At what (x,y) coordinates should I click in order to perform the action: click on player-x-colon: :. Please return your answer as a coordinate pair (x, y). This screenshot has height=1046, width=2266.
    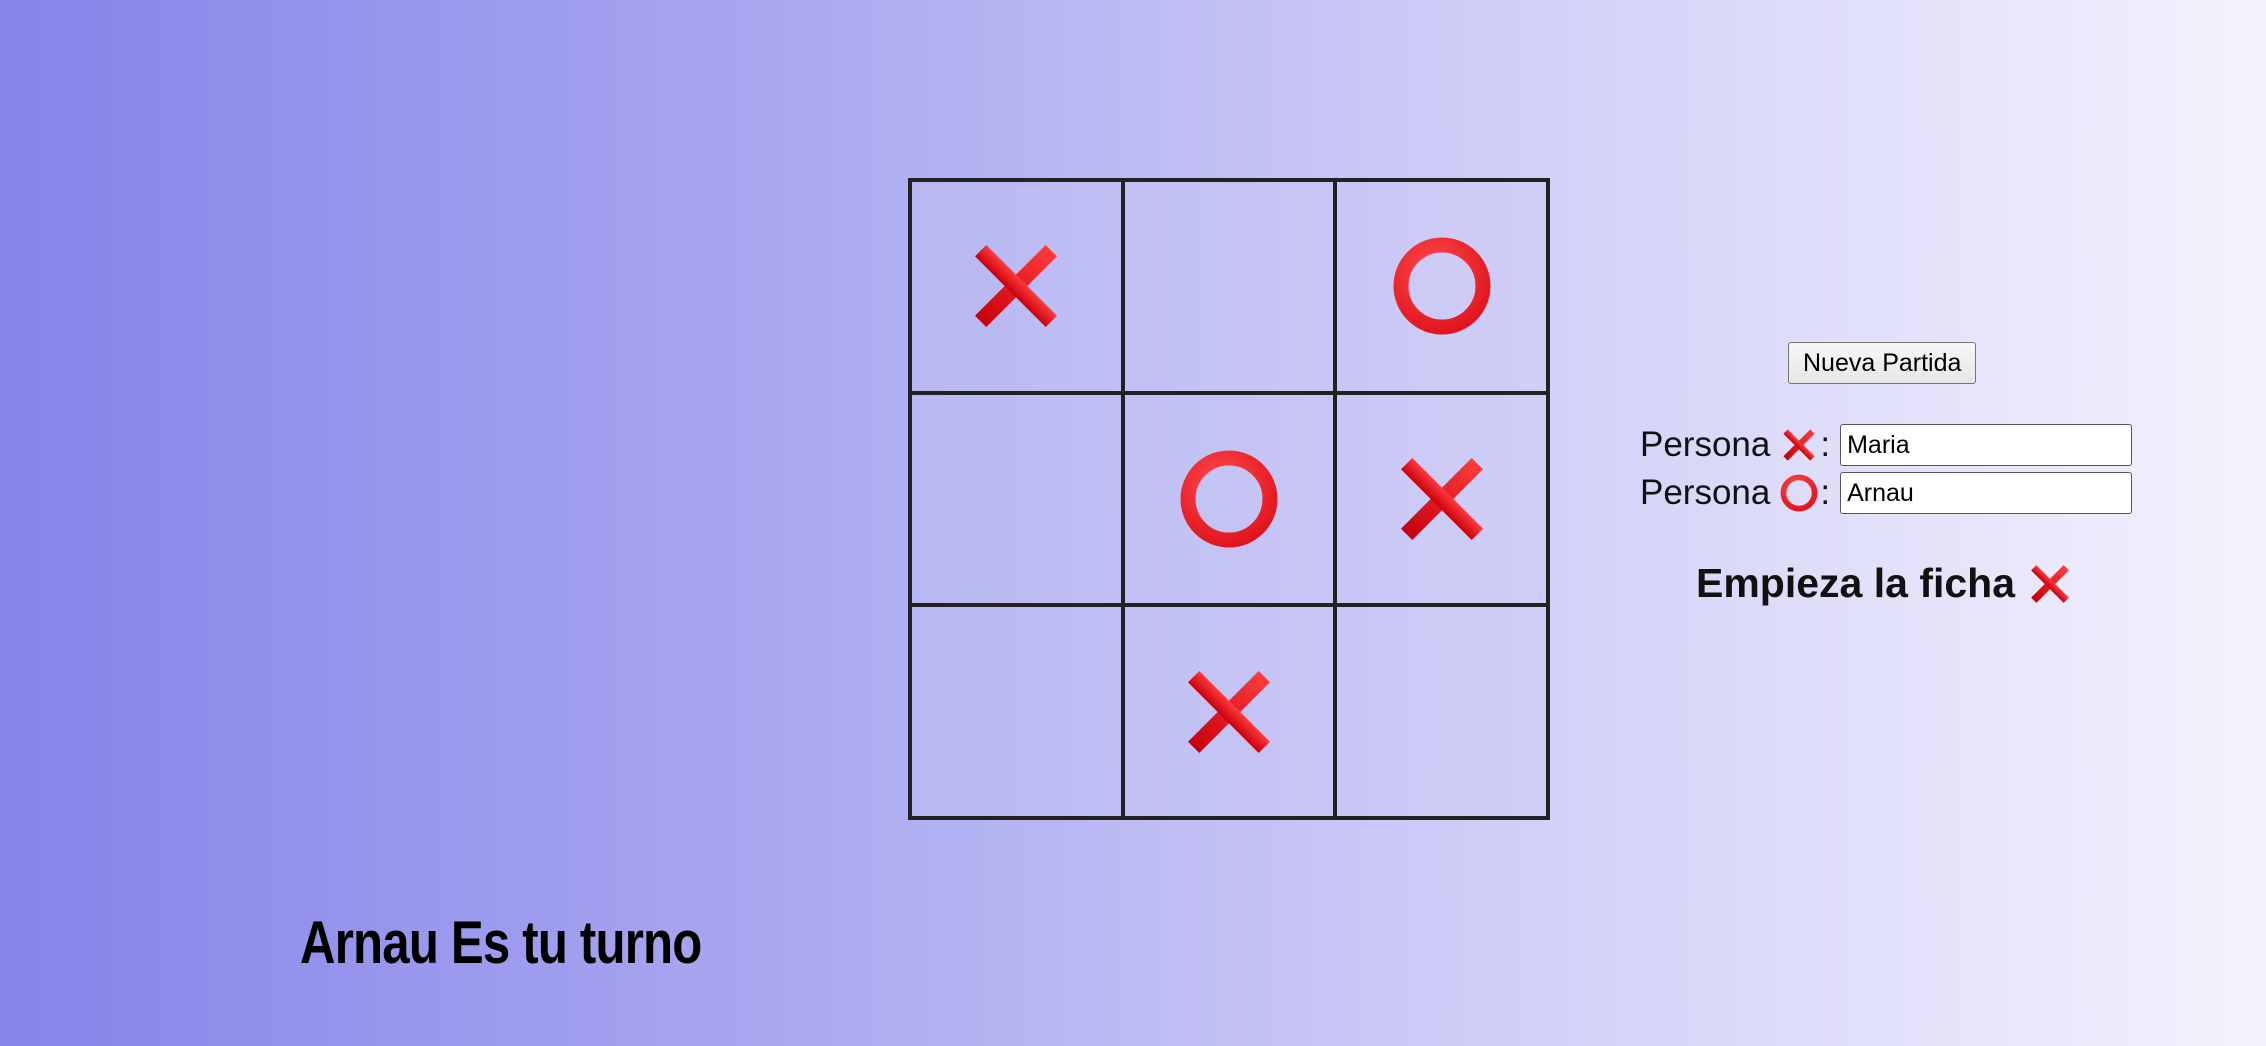
    Looking at the image, I should click on (1825, 444).